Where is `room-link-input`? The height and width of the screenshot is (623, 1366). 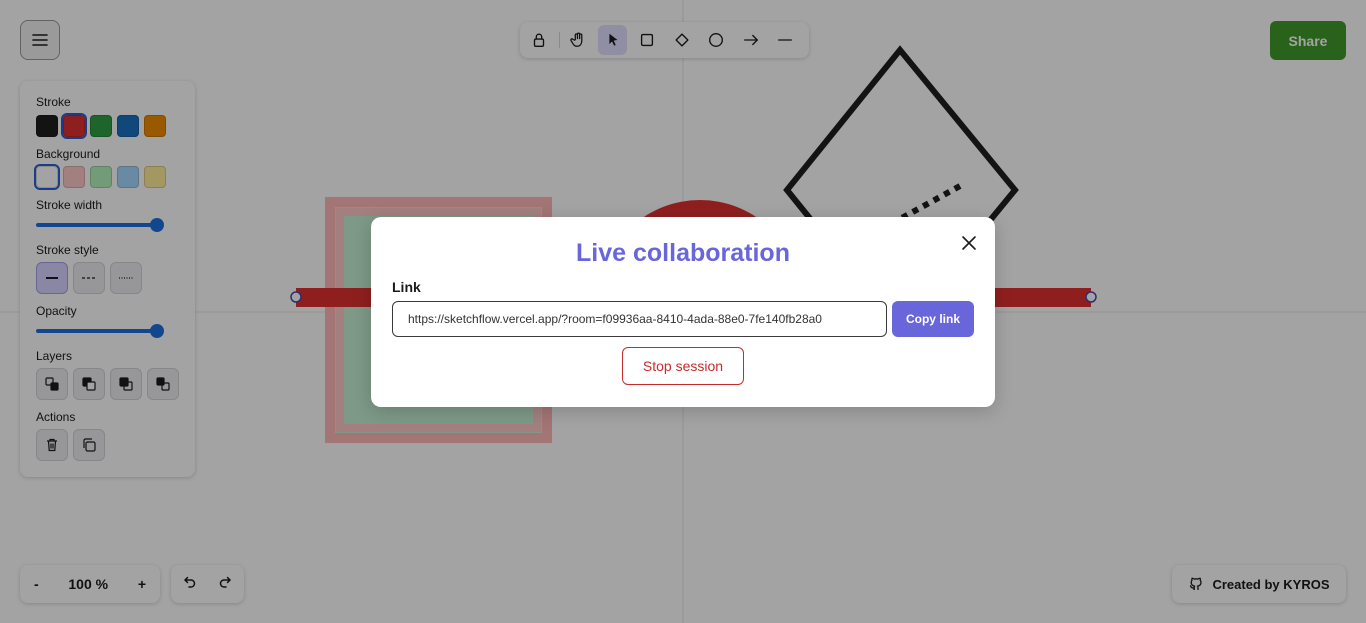 room-link-input is located at coordinates (639, 319).